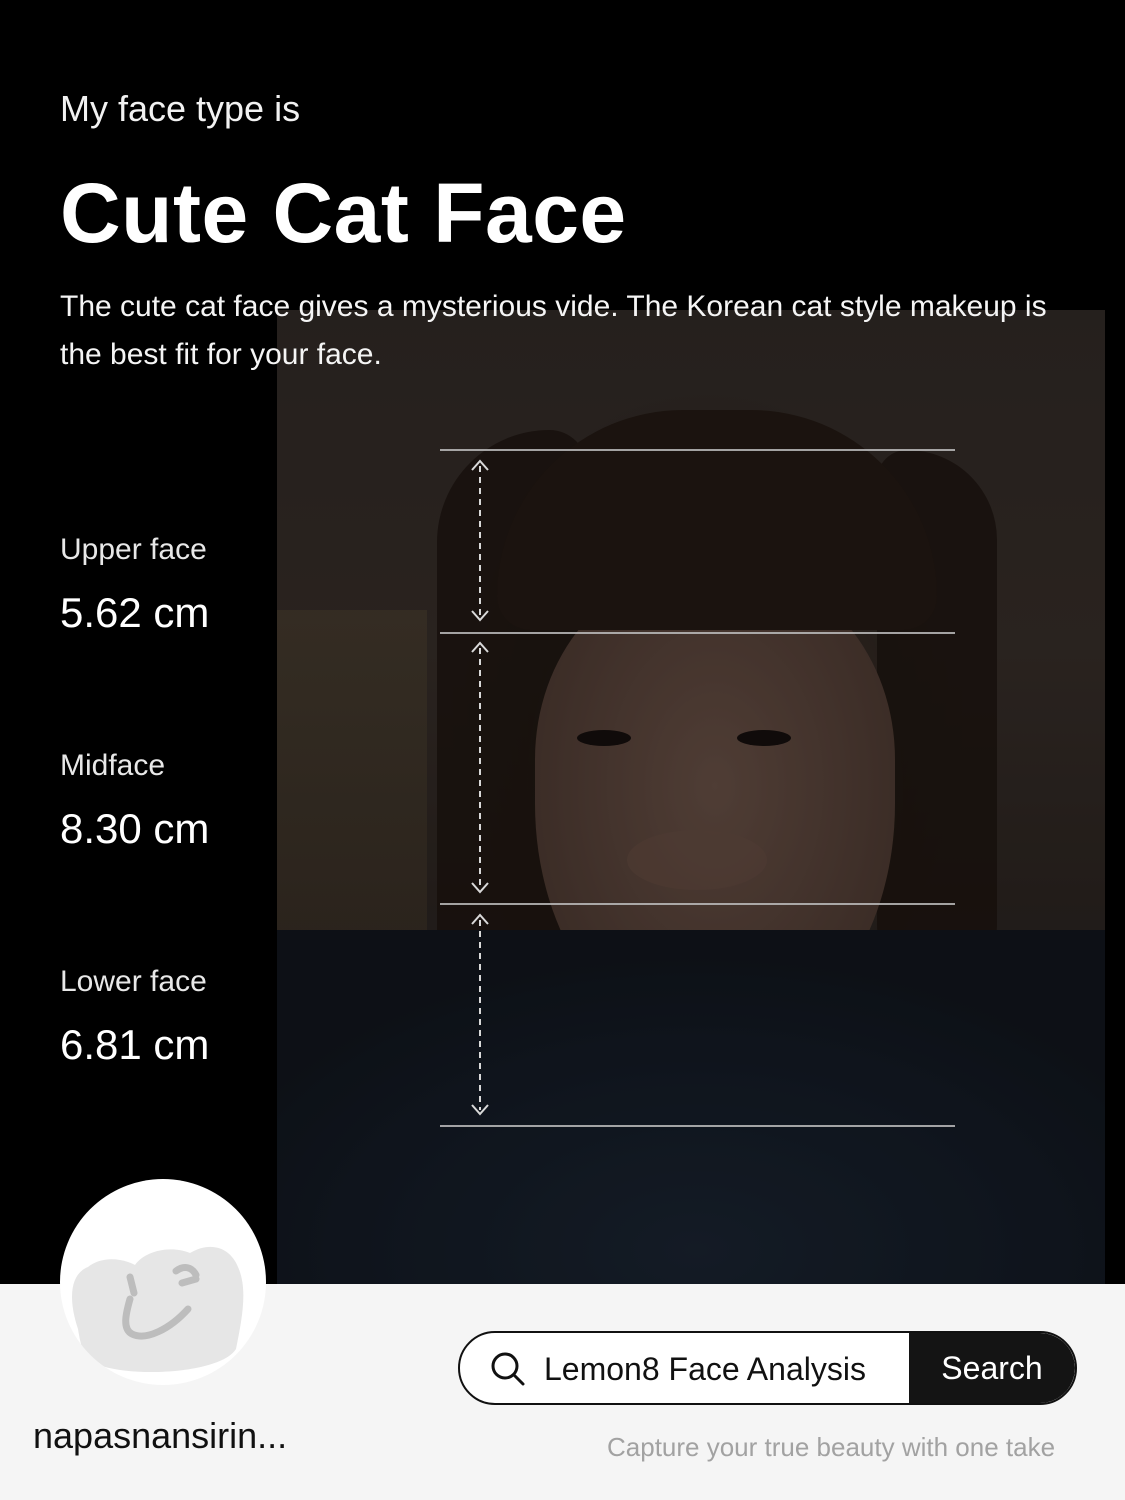 The height and width of the screenshot is (1500, 1125). I want to click on search-icon, so click(508, 1369).